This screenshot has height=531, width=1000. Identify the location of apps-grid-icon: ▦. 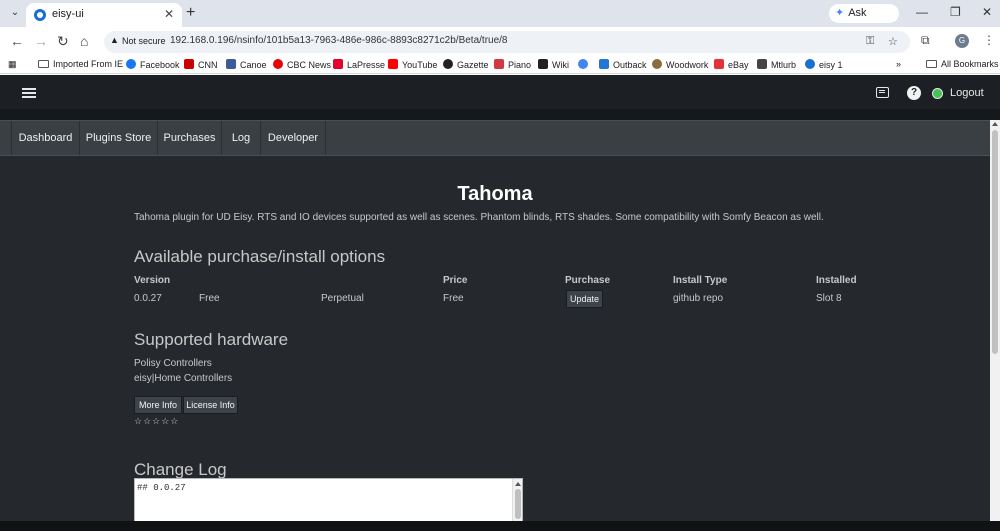
(12, 64).